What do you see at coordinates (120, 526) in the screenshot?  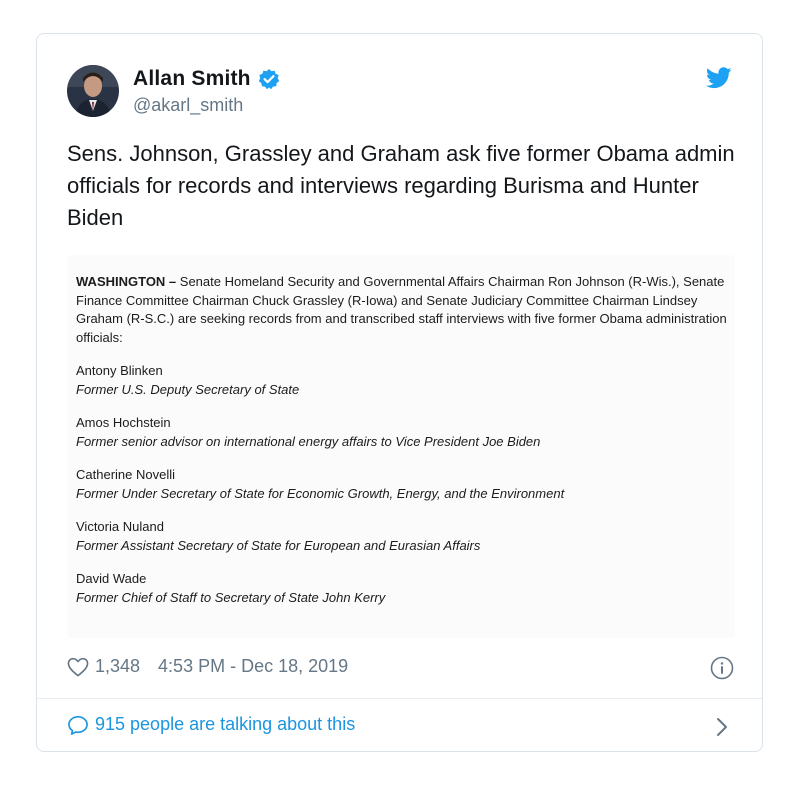 I see `official-name: Victoria Nuland` at bounding box center [120, 526].